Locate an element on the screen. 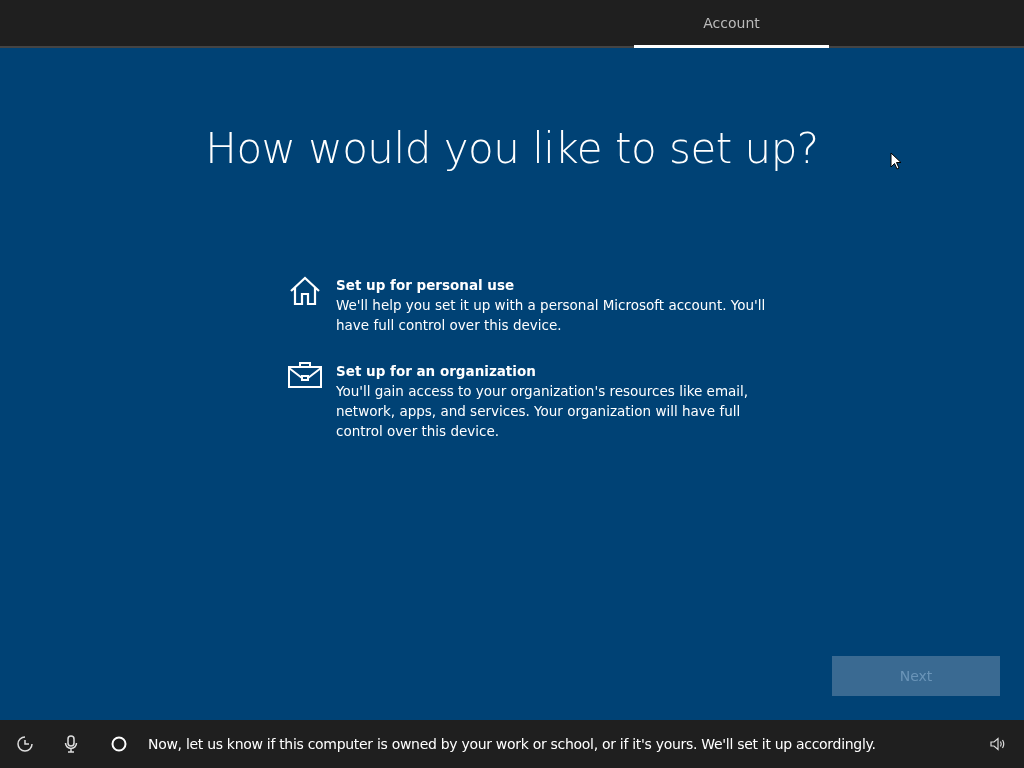 This screenshot has width=1024, height=768. option-title: Set up for personal use is located at coordinates (426, 285).